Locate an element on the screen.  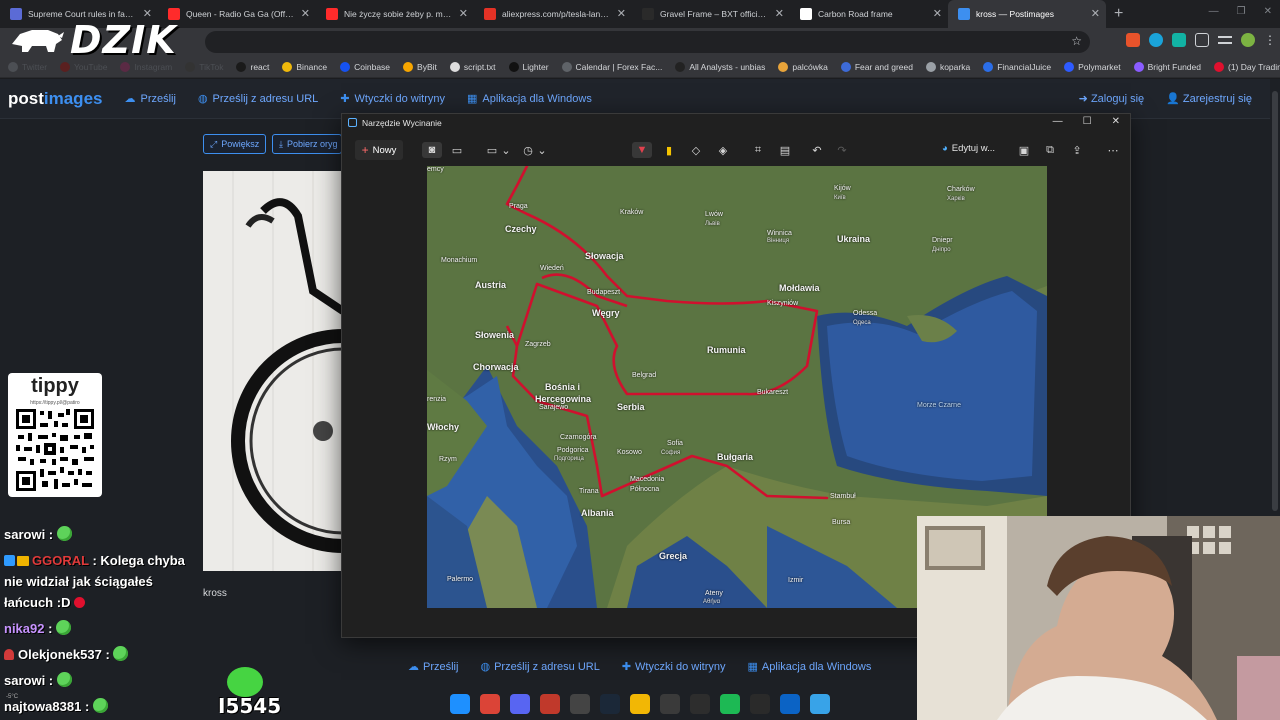
bookmark-item: Lighter is located at coordinates (528, 66).